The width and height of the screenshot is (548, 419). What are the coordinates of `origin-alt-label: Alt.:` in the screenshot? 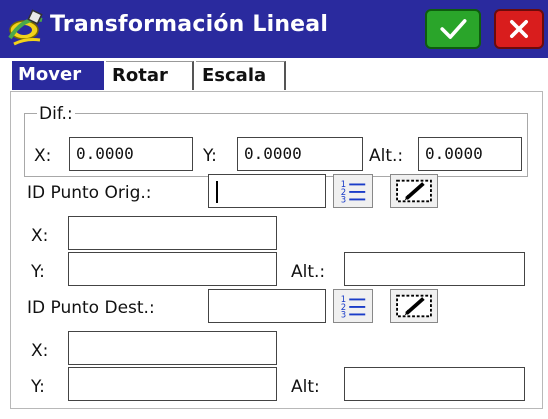 It's located at (308, 272).